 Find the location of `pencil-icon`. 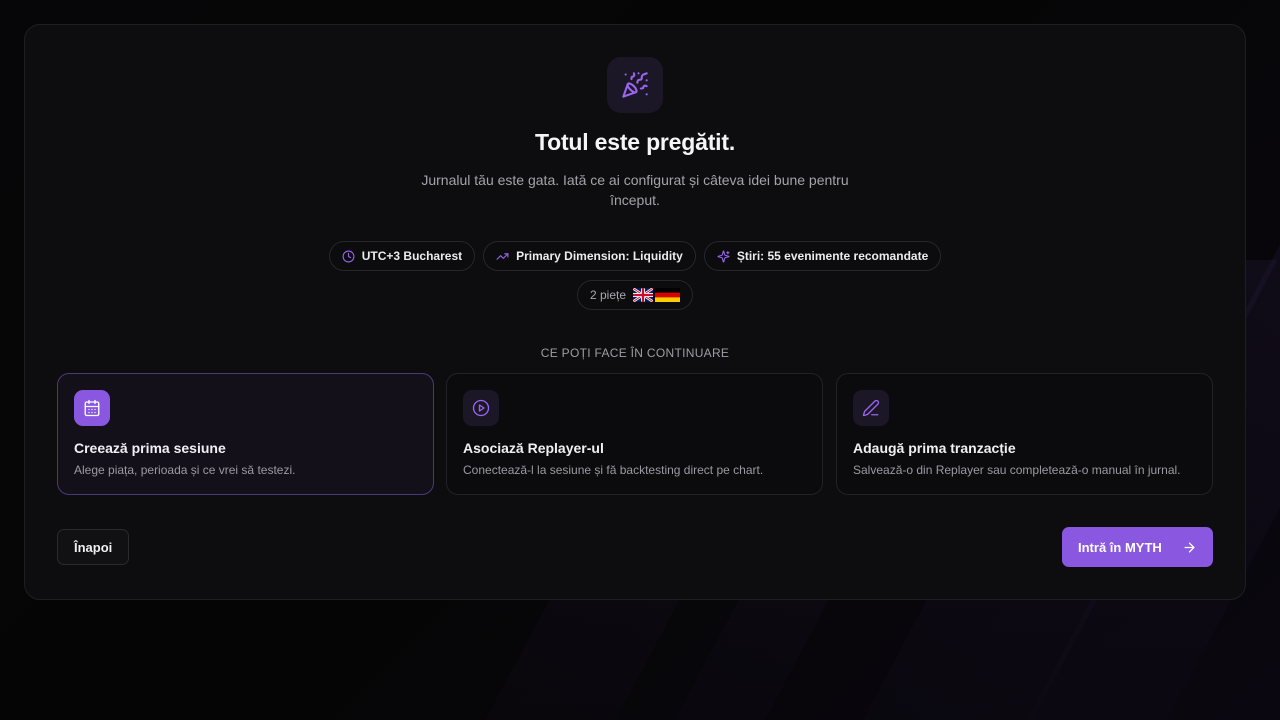

pencil-icon is located at coordinates (871, 408).